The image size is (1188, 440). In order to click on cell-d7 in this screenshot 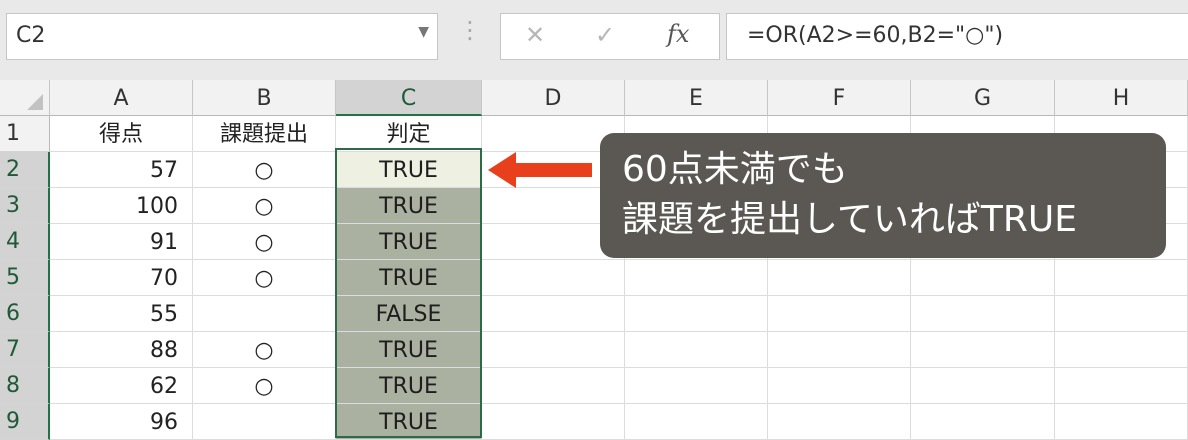, I will do `click(553, 350)`.